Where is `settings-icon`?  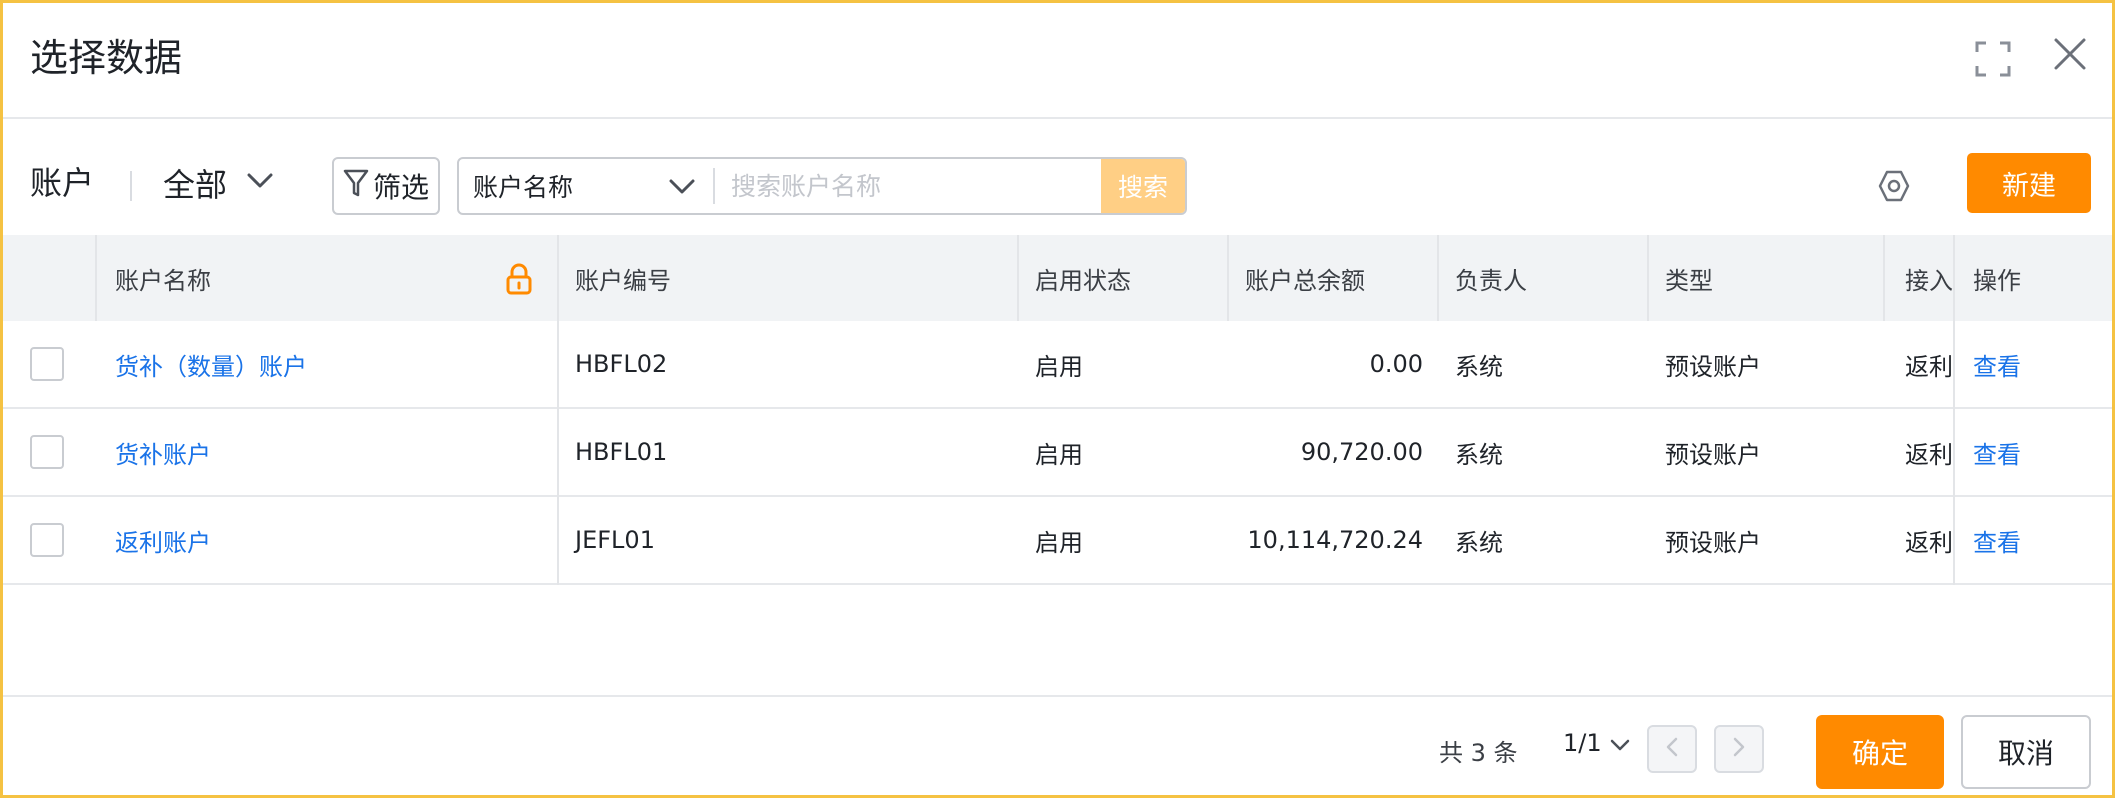
settings-icon is located at coordinates (1894, 186).